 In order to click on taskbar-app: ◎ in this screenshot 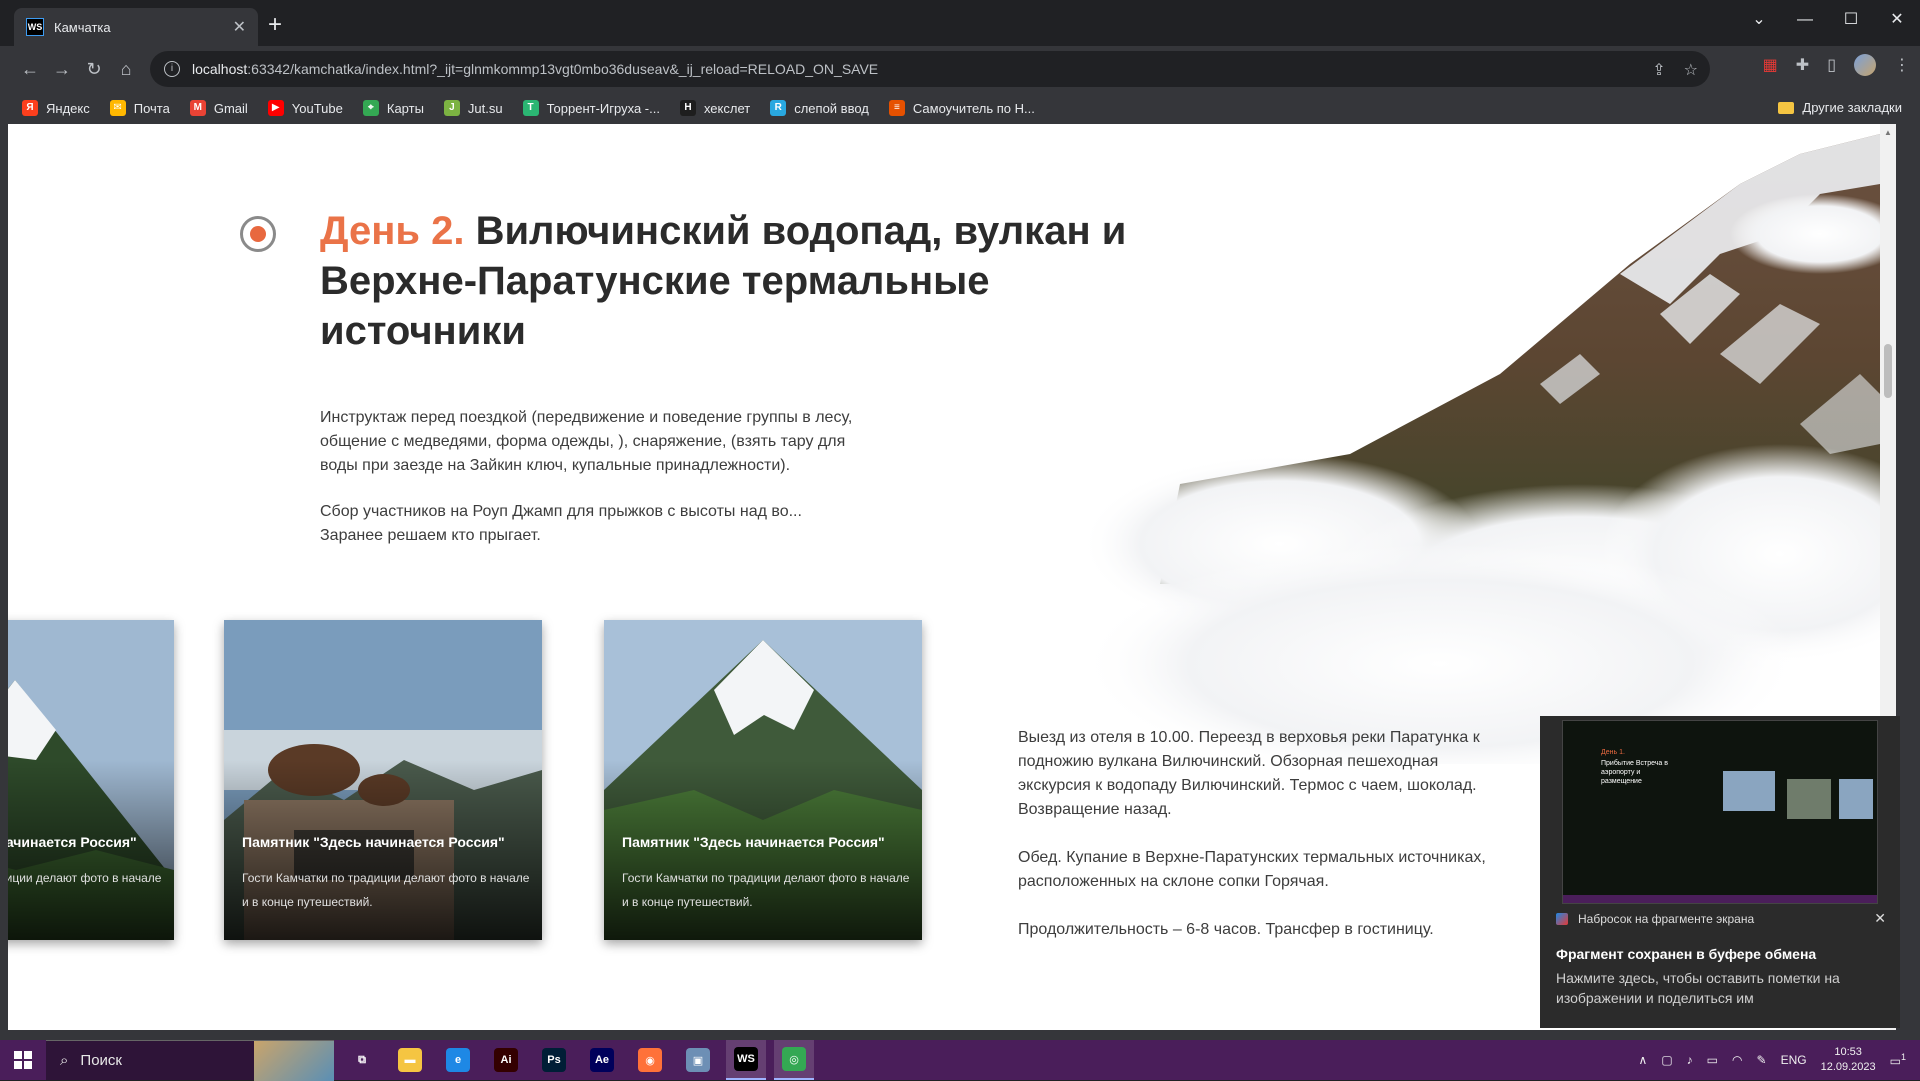, I will do `click(794, 1060)`.